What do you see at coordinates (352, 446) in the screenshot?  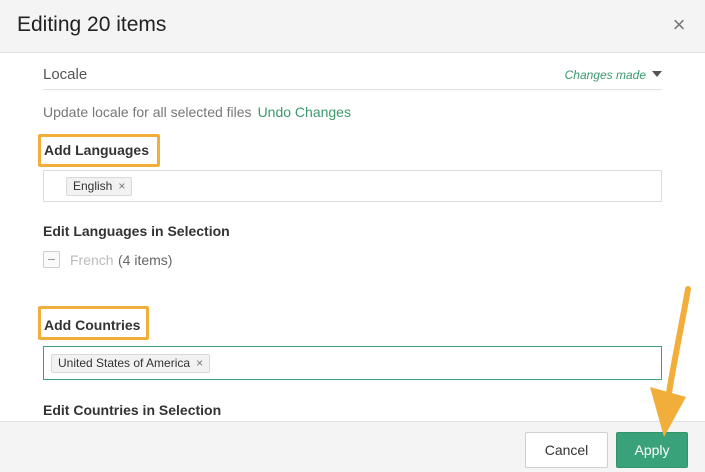 I see `dialog-footer: Cancel Apply` at bounding box center [352, 446].